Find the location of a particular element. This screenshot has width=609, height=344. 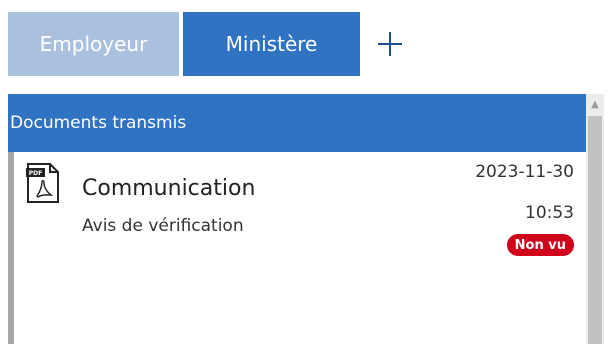

scroll-up-arrow-icon: ▲ is located at coordinates (595, 104).